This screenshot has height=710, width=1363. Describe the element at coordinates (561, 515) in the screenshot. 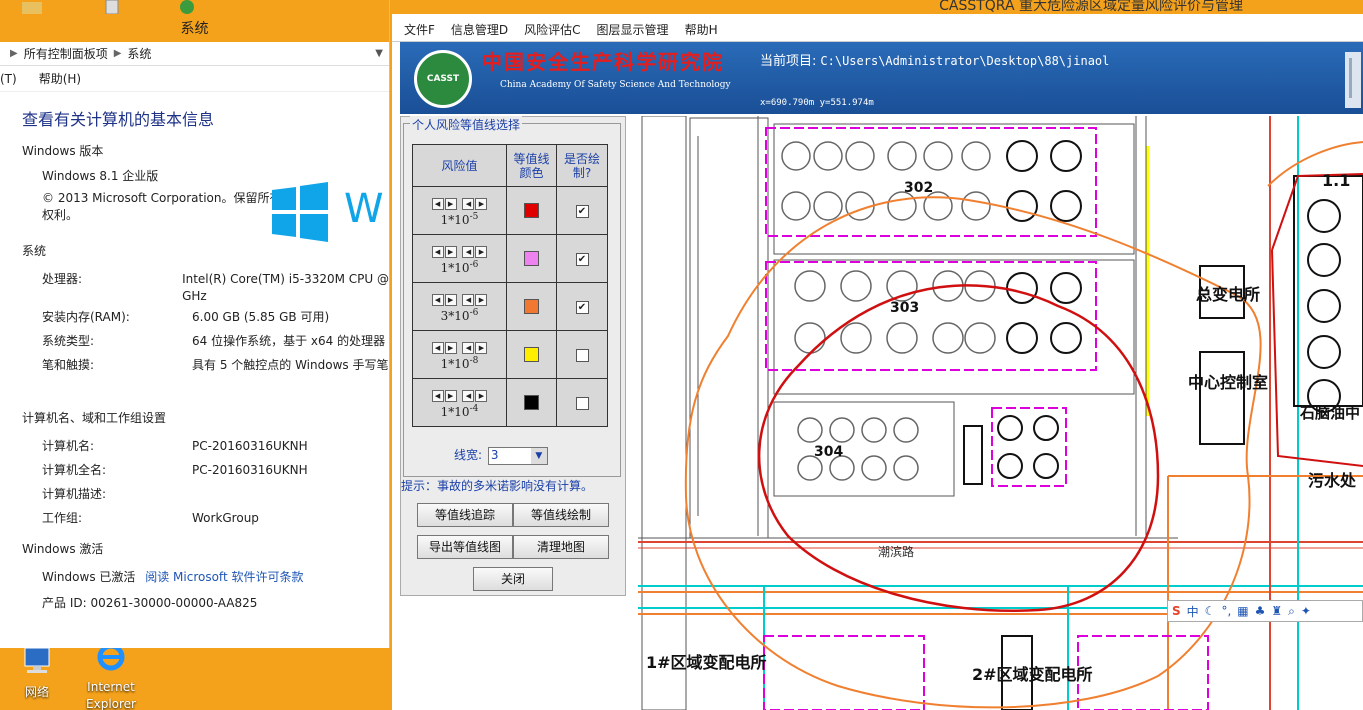

I see `contour-draw-button: 等值线绘制` at that location.